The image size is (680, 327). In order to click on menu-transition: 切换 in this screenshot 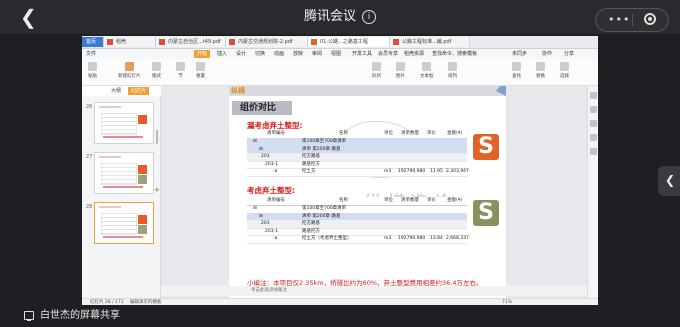, I will do `click(260, 54)`.